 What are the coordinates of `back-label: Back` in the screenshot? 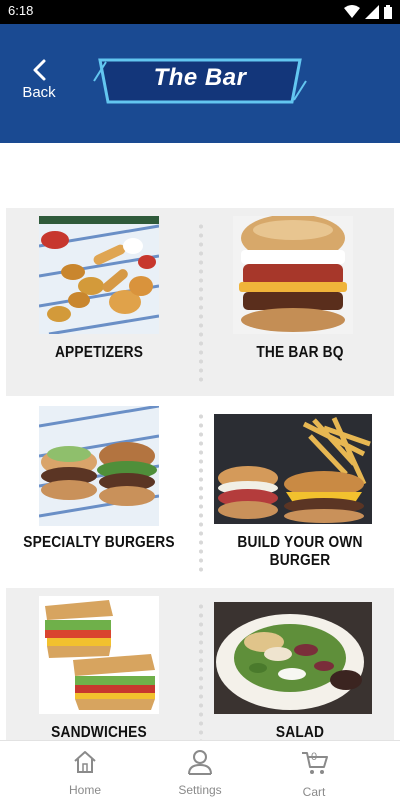 It's located at (39, 92).